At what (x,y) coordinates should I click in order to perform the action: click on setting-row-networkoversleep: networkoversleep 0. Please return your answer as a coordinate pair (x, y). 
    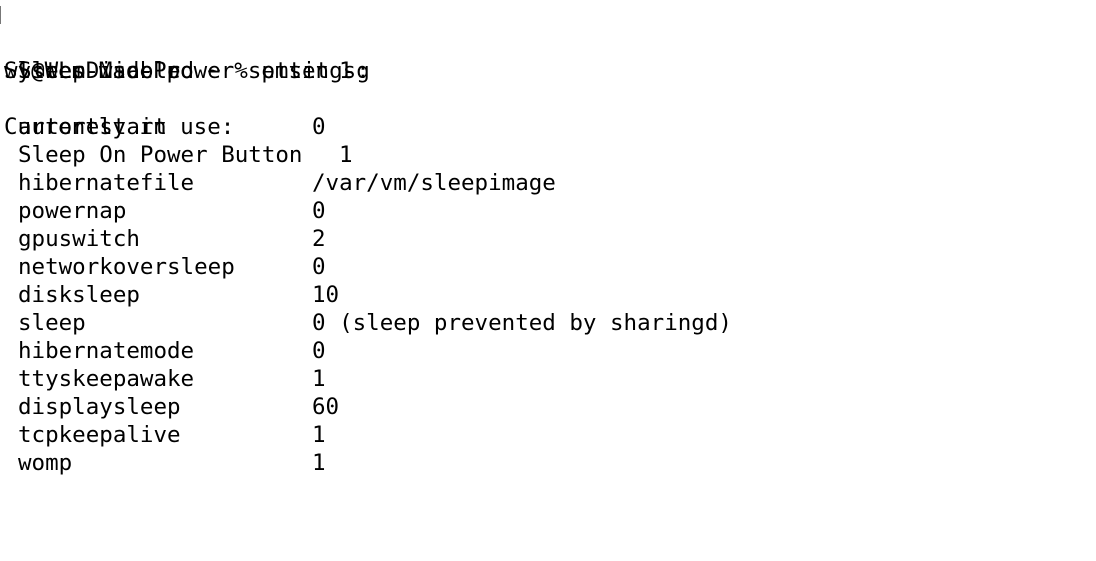
    Looking at the image, I should click on (548, 267).